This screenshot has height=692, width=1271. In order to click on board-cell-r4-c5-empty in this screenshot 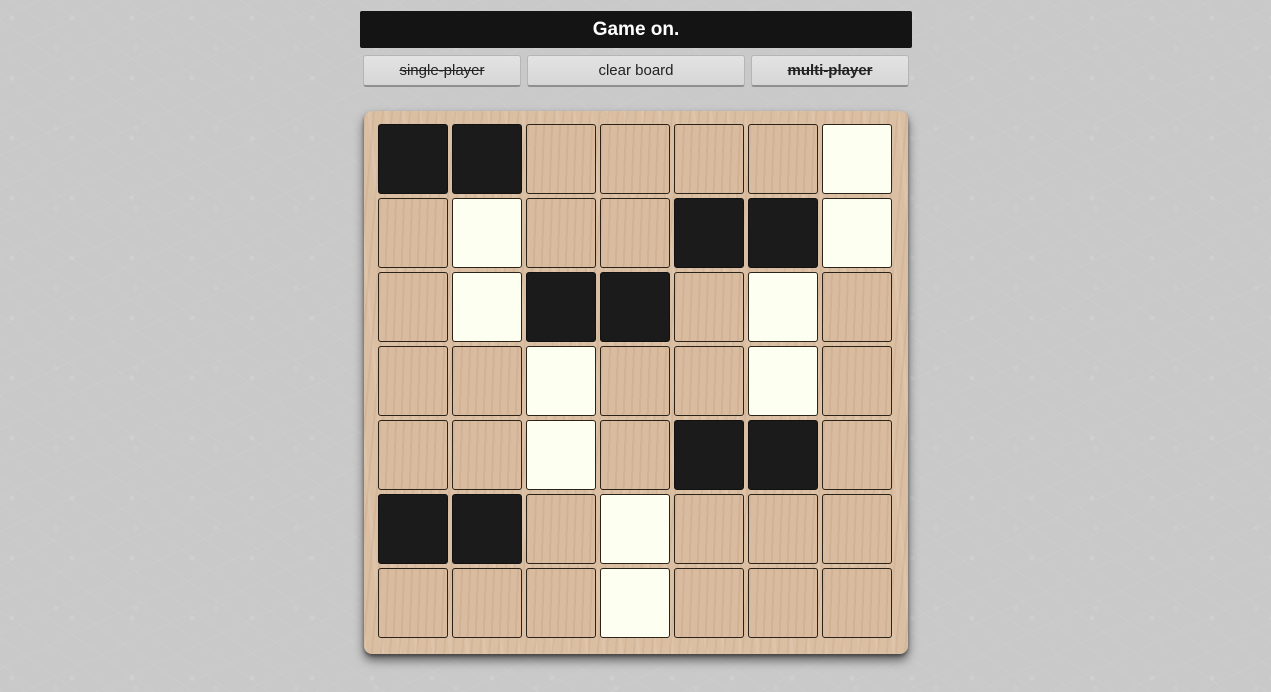, I will do `click(709, 381)`.